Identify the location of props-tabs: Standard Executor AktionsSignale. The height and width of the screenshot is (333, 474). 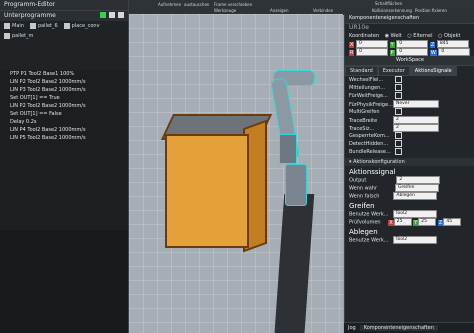
(409, 71).